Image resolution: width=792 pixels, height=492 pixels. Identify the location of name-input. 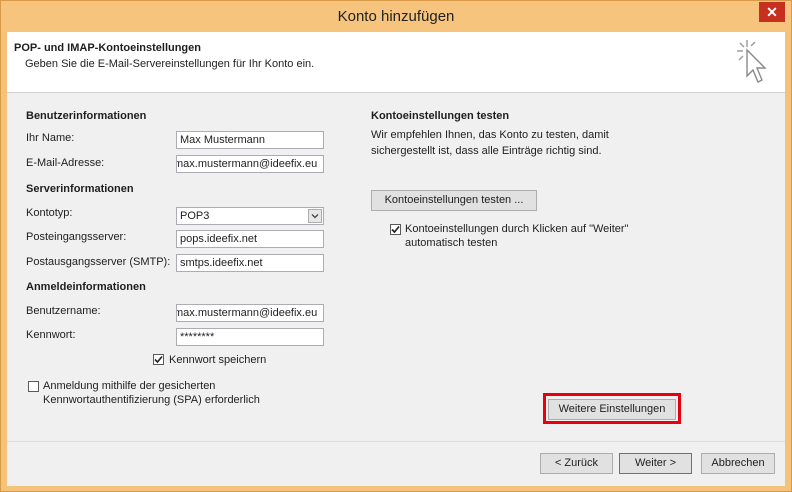
(250, 140).